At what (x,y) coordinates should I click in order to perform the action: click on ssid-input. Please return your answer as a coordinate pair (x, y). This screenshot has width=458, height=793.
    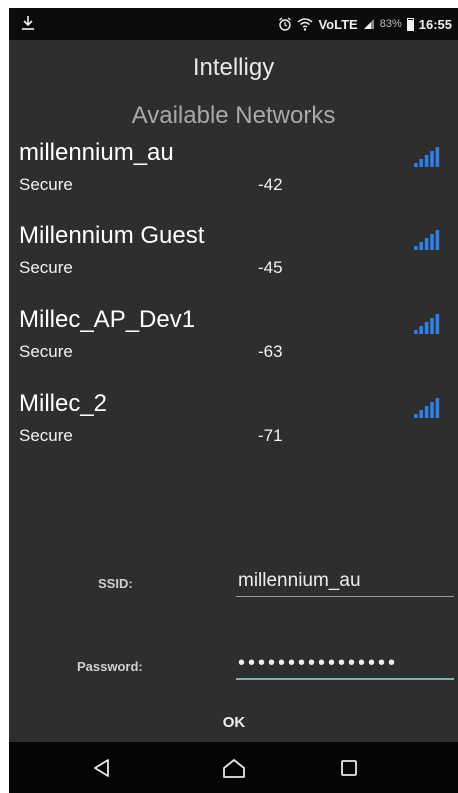
    Looking at the image, I should click on (345, 581).